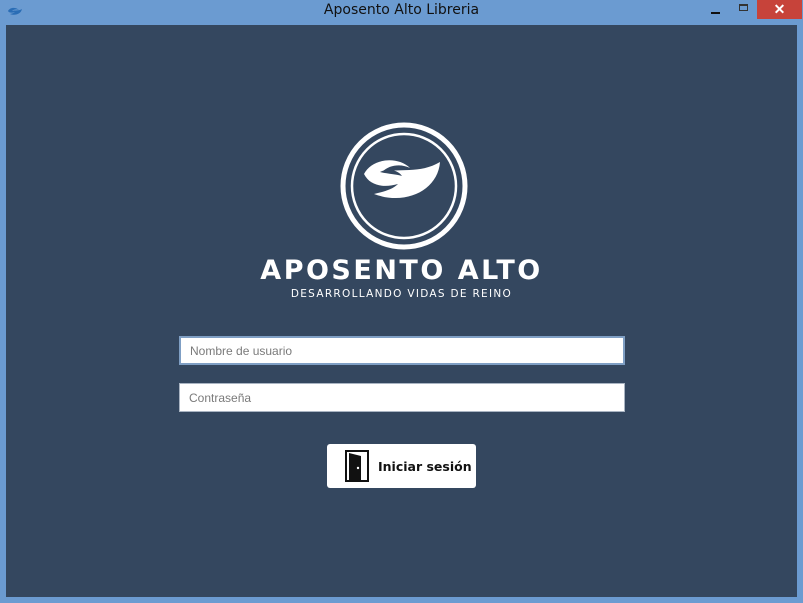 This screenshot has width=803, height=603. Describe the element at coordinates (715, 13) in the screenshot. I see `minimize-icon` at that location.